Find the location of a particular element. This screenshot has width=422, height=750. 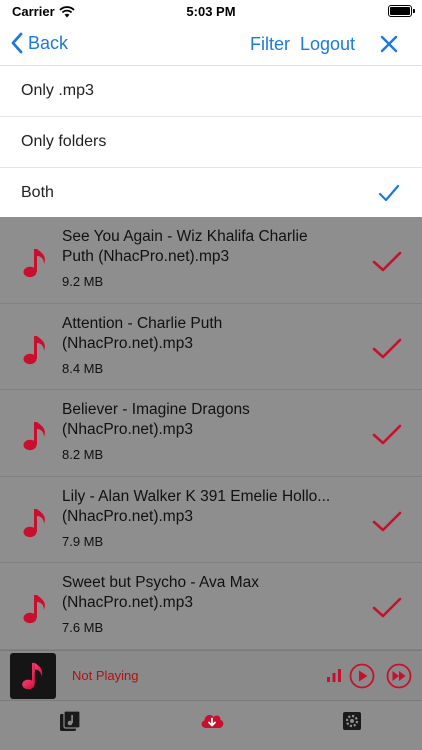

logout-button: Logout is located at coordinates (327, 44).